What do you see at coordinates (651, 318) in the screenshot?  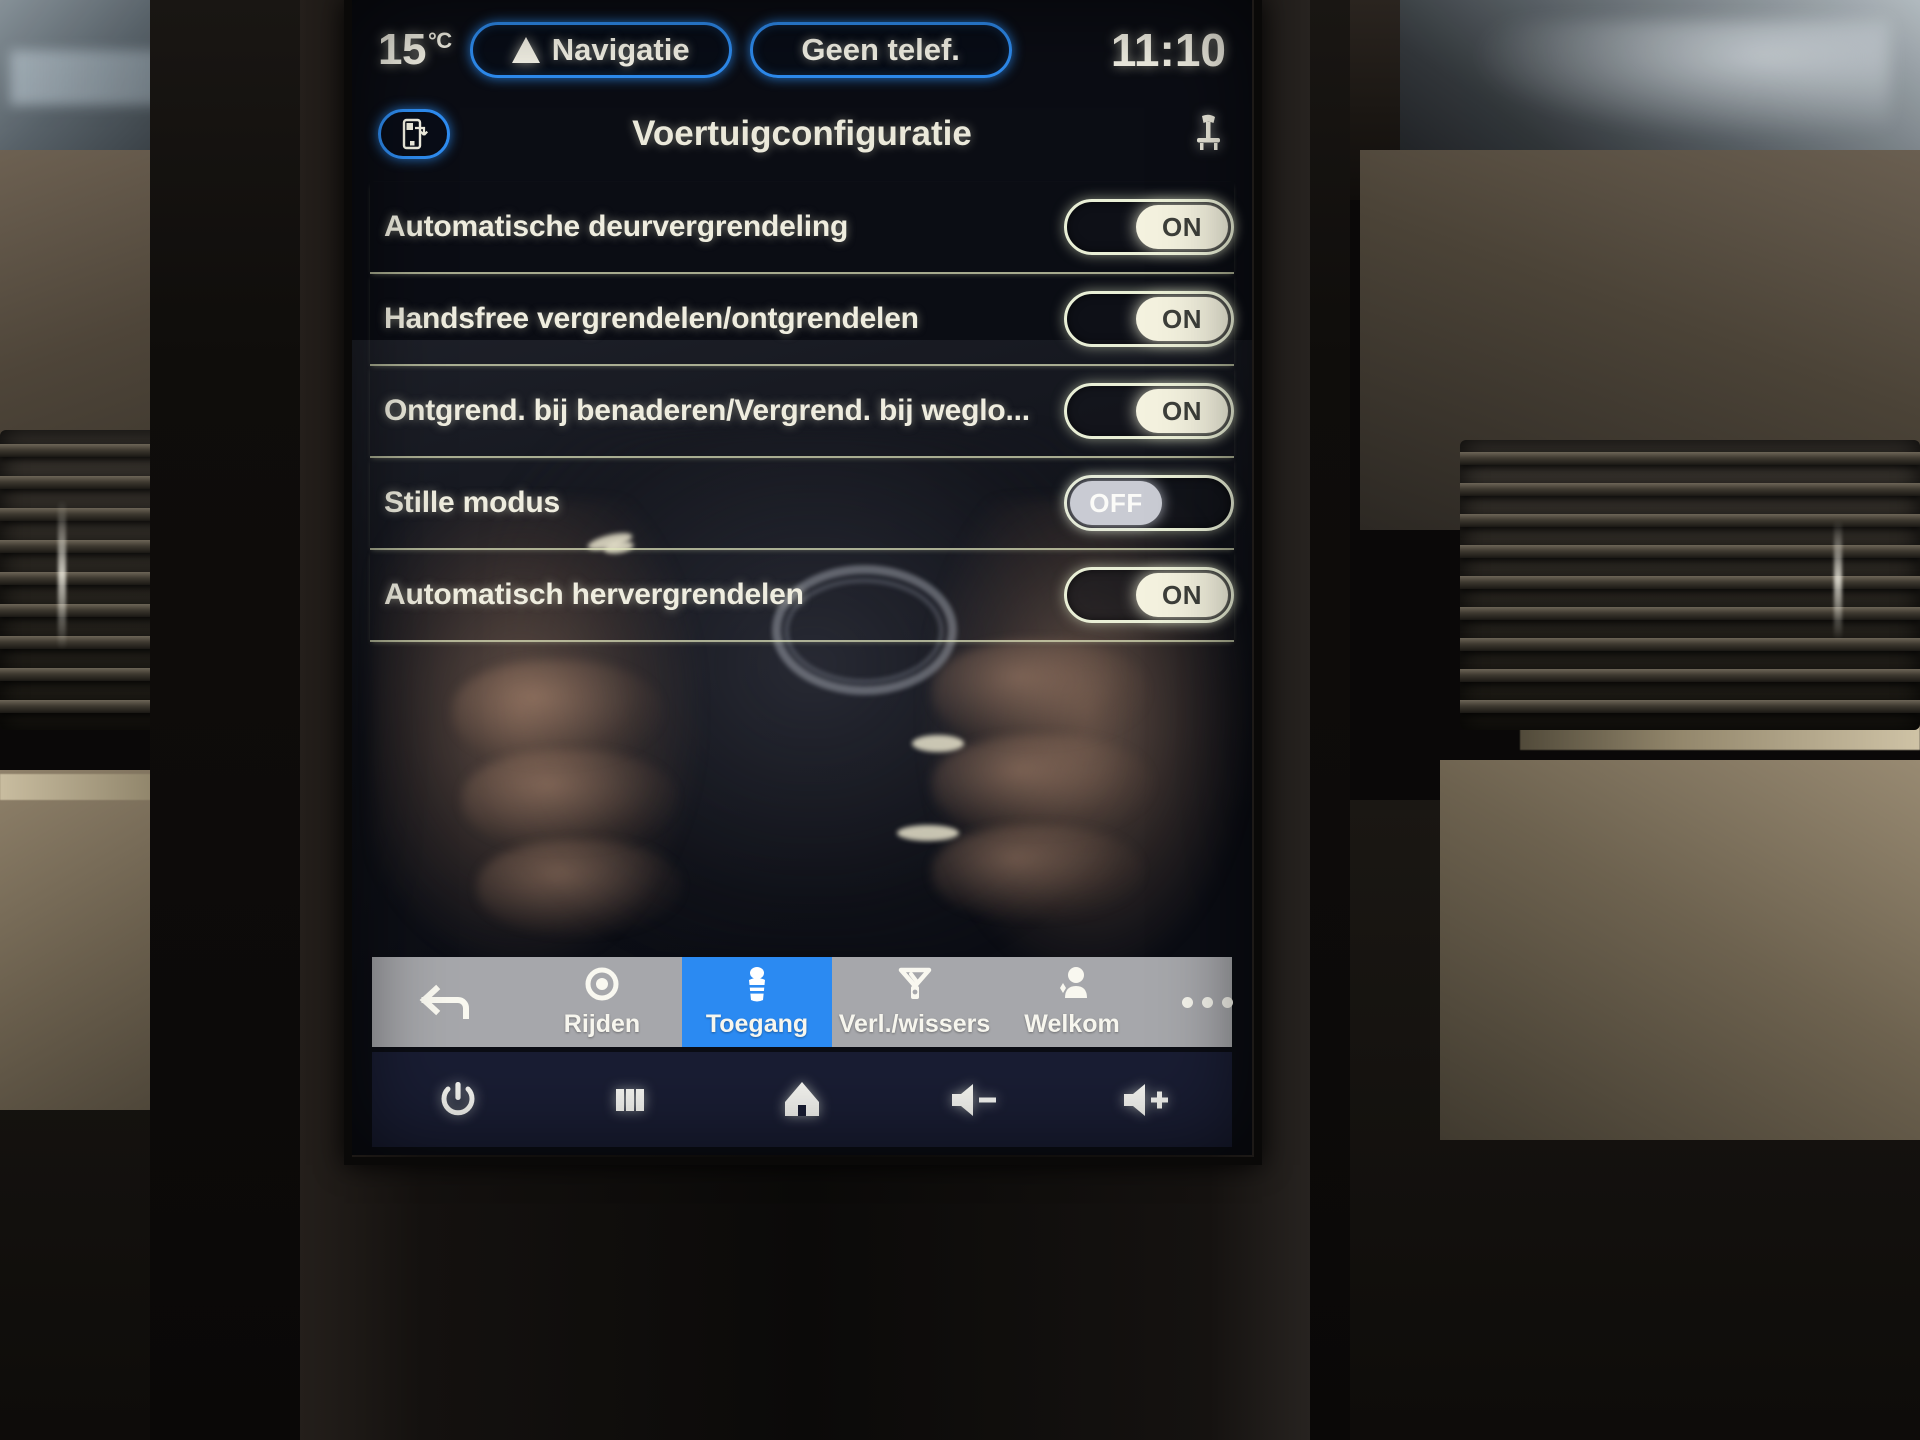 I see `settings-row-label: Handsfree vergrendelen/ontgrendelen` at bounding box center [651, 318].